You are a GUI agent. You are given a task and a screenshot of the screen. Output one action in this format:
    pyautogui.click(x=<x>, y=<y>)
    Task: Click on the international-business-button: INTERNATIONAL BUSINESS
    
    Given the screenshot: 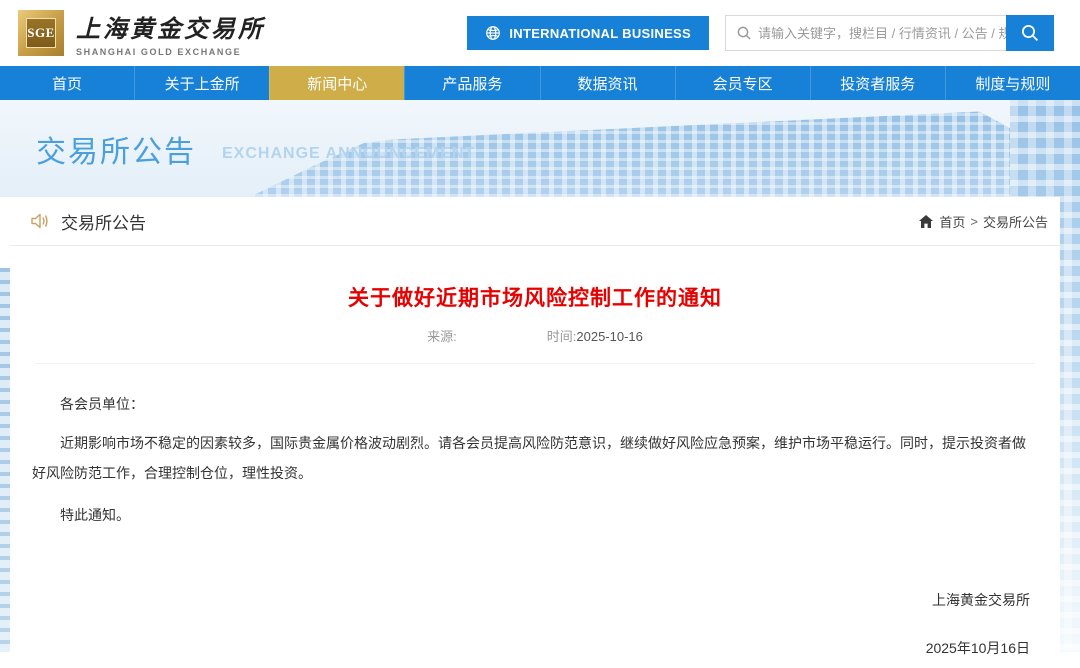 What is the action you would take?
    pyautogui.click(x=588, y=33)
    